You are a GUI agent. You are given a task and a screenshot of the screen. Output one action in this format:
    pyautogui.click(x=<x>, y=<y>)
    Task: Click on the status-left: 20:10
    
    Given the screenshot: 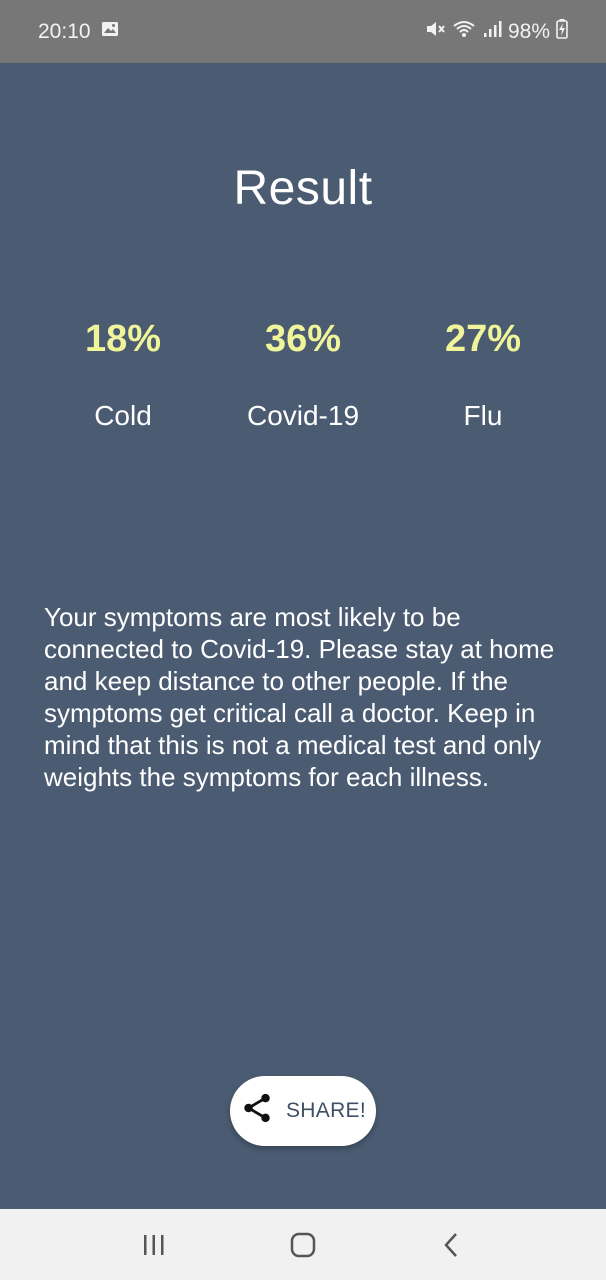 What is the action you would take?
    pyautogui.click(x=78, y=32)
    